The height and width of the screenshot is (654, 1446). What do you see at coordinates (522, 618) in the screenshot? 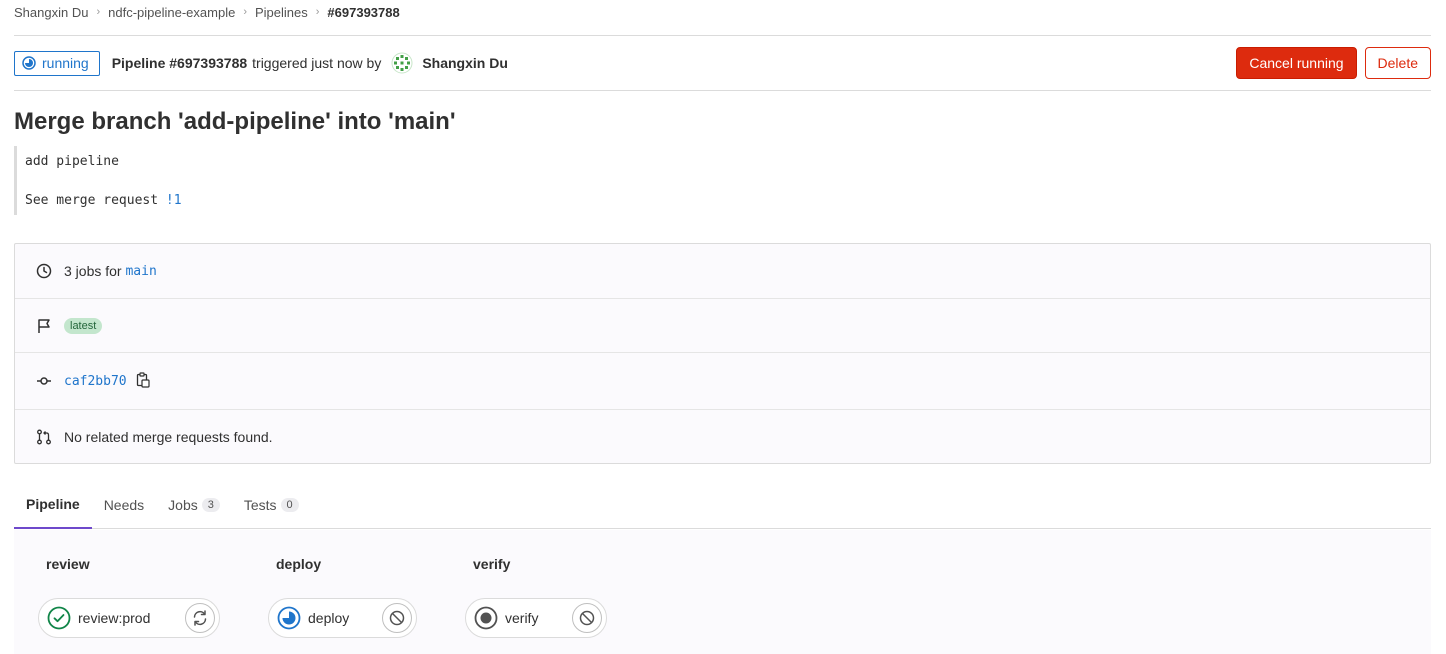
I see `job-name: verify` at bounding box center [522, 618].